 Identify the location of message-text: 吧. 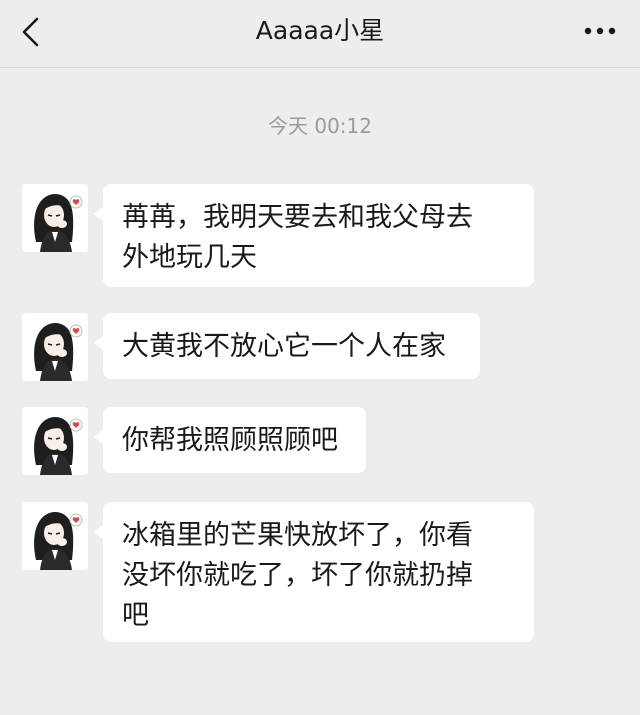
(135, 615).